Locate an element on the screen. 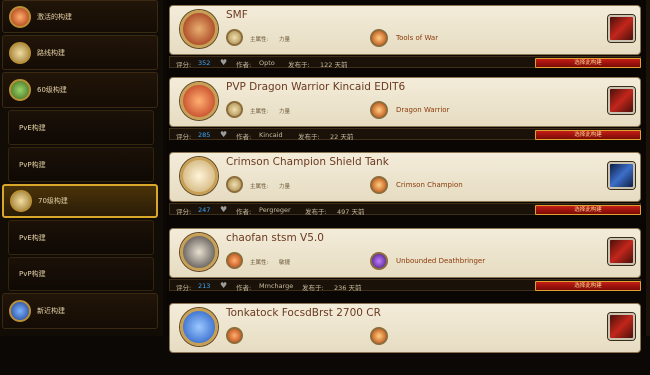  artifact-name: Dragon Warrior is located at coordinates (423, 110).